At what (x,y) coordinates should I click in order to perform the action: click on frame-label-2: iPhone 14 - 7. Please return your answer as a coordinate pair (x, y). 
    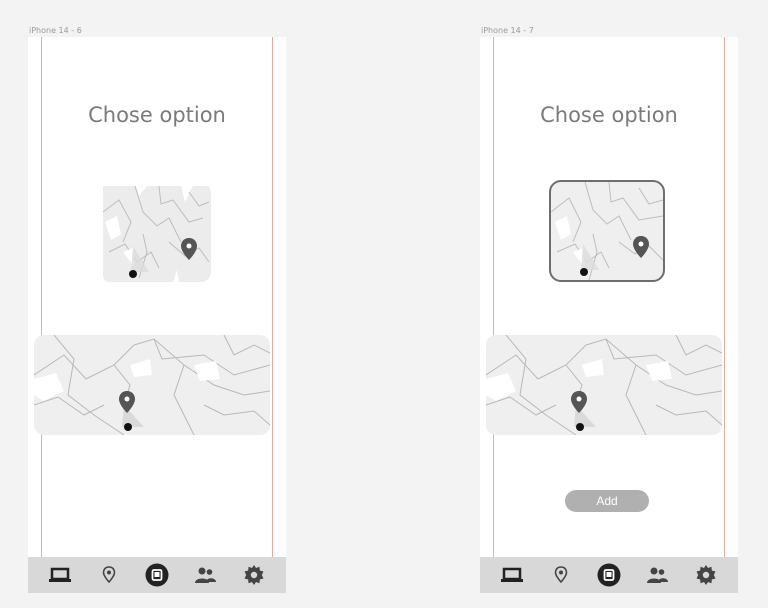
    Looking at the image, I should click on (507, 30).